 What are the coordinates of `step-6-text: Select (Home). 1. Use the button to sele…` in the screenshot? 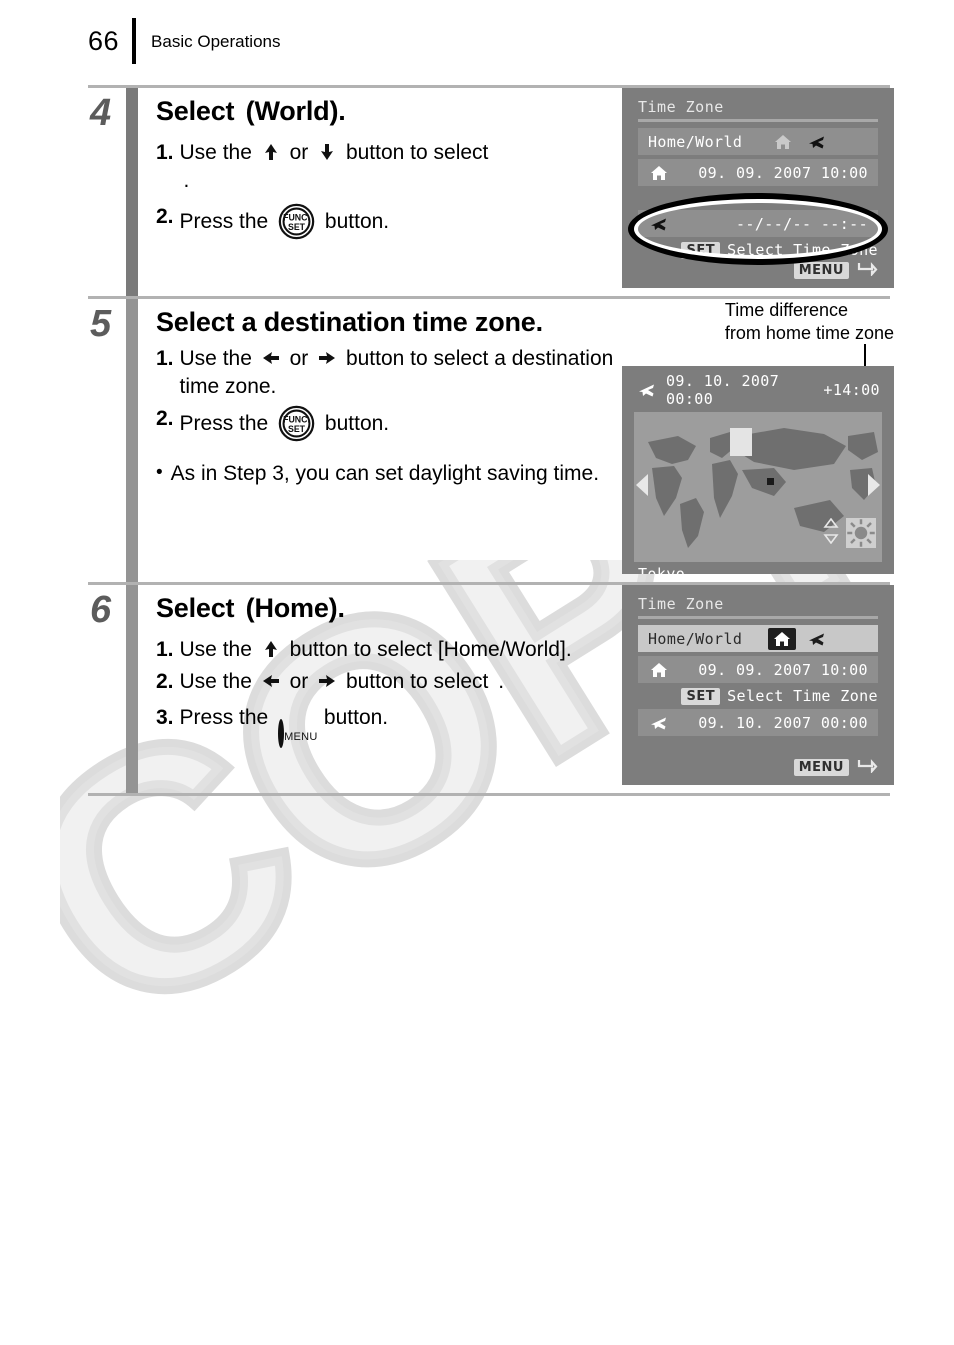 It's located at (386, 685).